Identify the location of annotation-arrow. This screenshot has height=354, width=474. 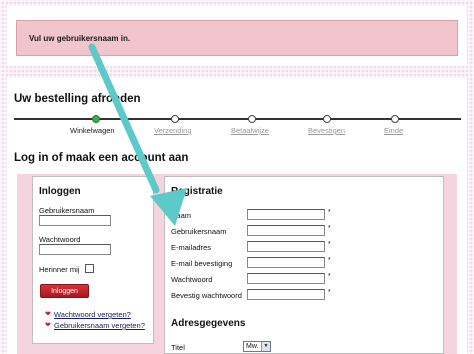
(137, 134).